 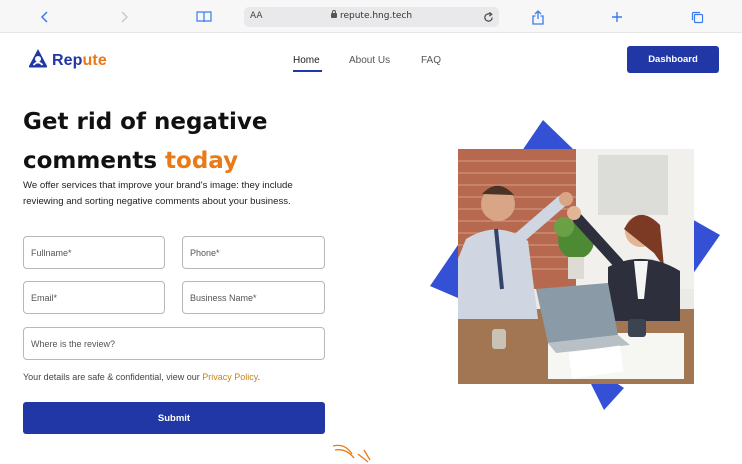 What do you see at coordinates (538, 17) in the screenshot?
I see `share-icon` at bounding box center [538, 17].